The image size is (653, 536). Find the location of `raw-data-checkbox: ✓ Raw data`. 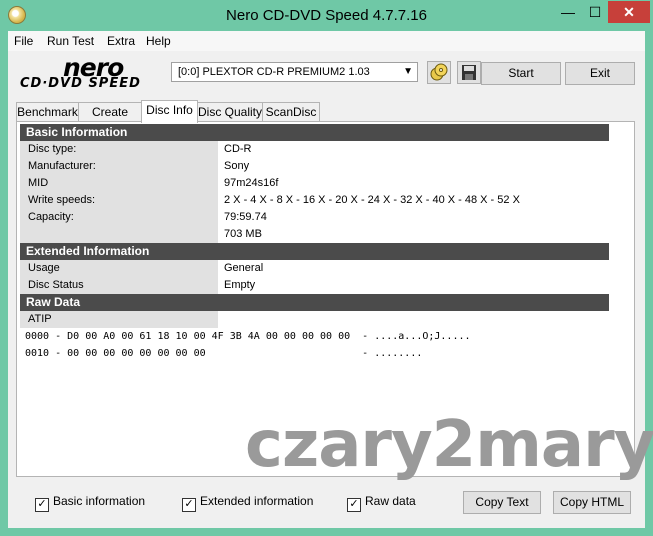

raw-data-checkbox: ✓ Raw data is located at coordinates (381, 503).